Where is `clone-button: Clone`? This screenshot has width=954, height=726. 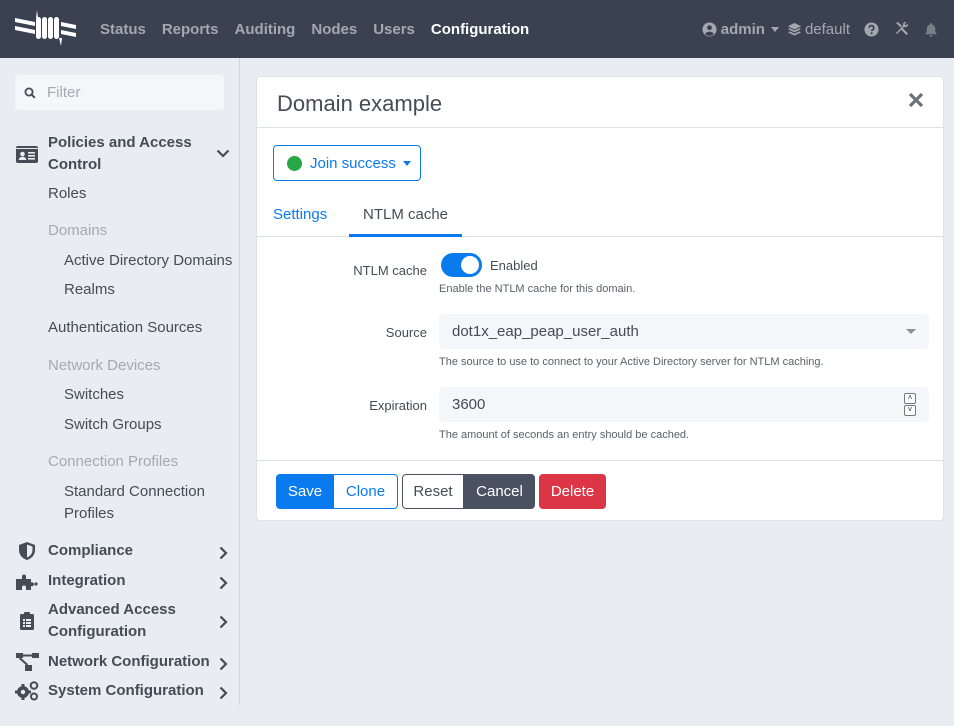 clone-button: Clone is located at coordinates (366, 491).